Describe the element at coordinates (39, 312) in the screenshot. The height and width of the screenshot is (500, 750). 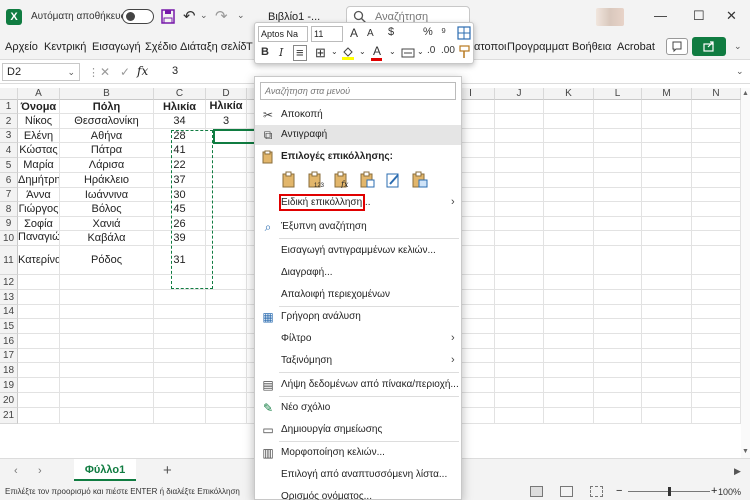
I see `cell-a14` at that location.